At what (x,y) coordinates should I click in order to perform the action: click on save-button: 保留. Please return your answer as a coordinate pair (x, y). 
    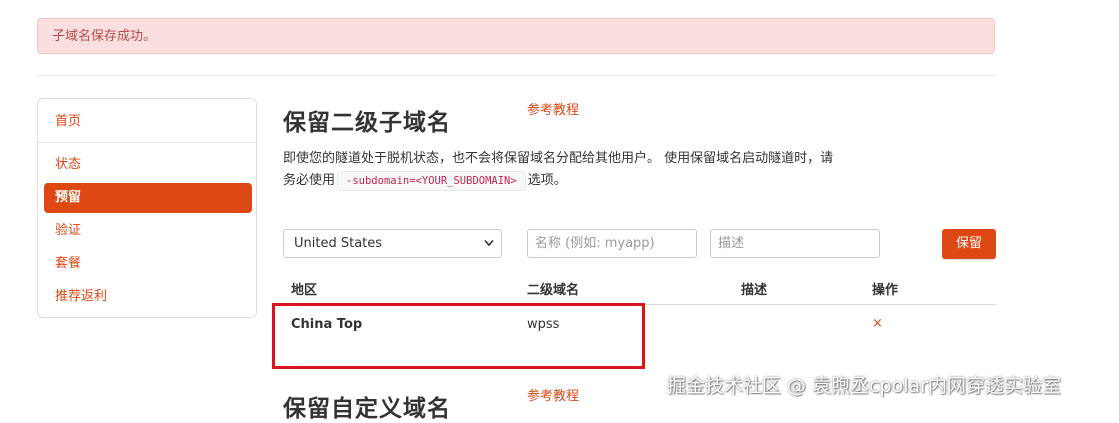
    Looking at the image, I should click on (969, 244).